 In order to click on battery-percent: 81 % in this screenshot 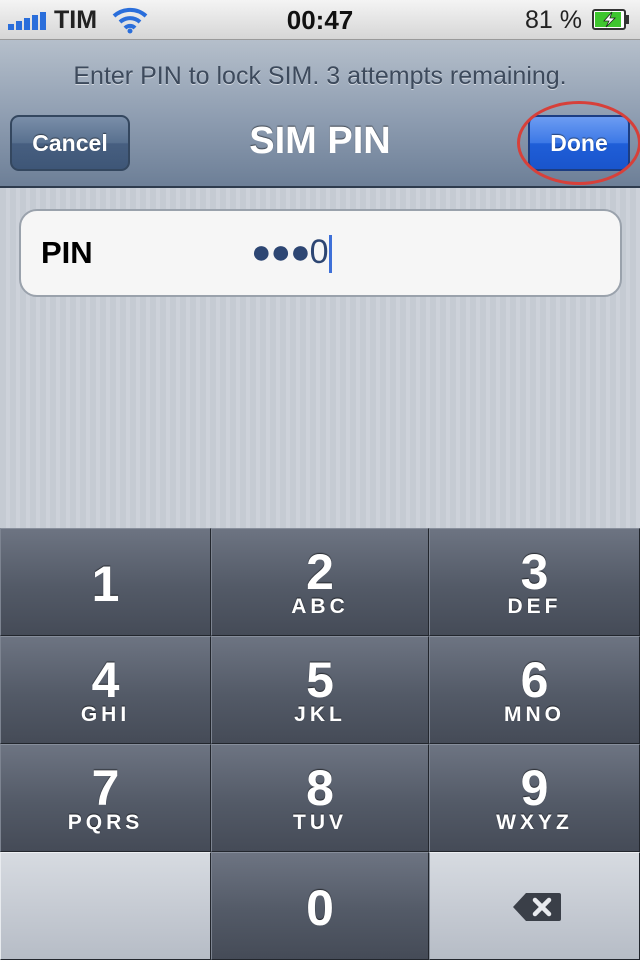, I will do `click(553, 20)`.